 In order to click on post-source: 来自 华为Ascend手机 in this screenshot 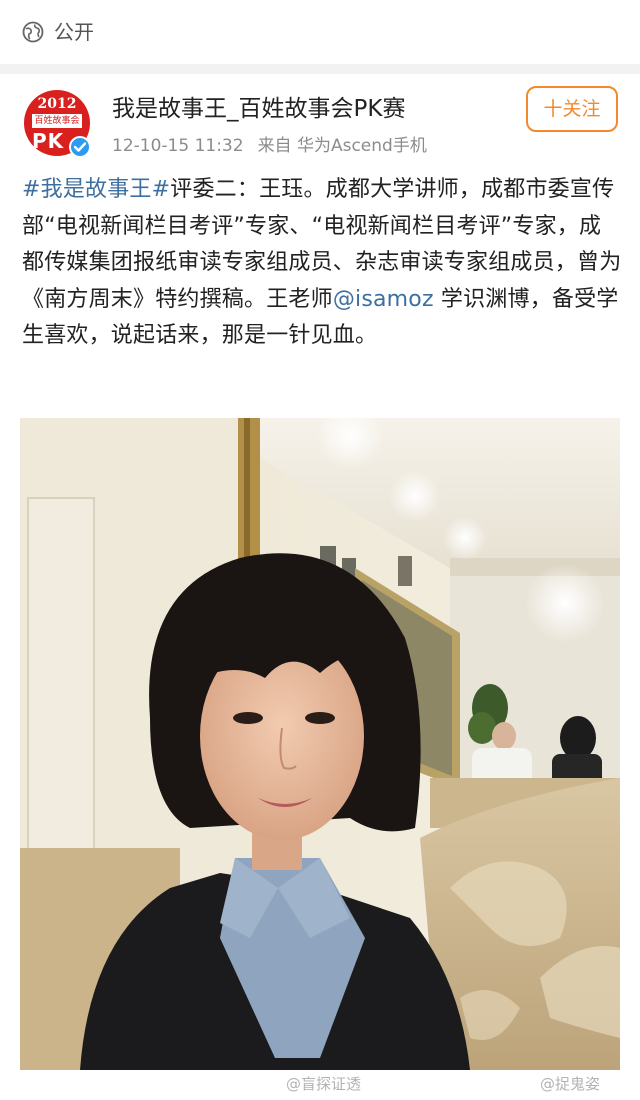, I will do `click(342, 146)`.